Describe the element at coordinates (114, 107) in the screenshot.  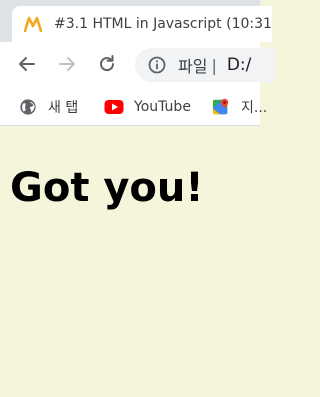
I see `youtube-icon` at that location.